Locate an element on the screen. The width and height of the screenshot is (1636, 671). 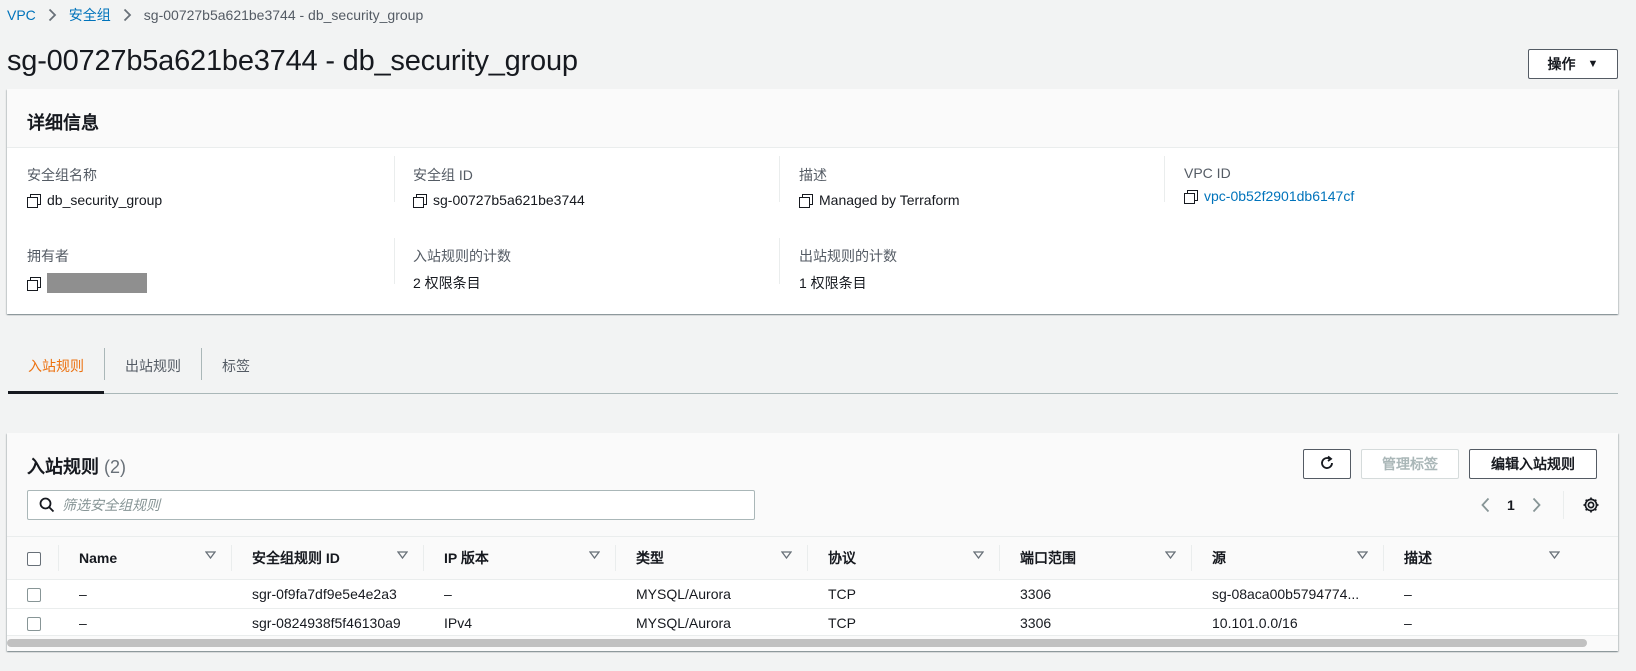
pagination: 1 is located at coordinates (1537, 505).